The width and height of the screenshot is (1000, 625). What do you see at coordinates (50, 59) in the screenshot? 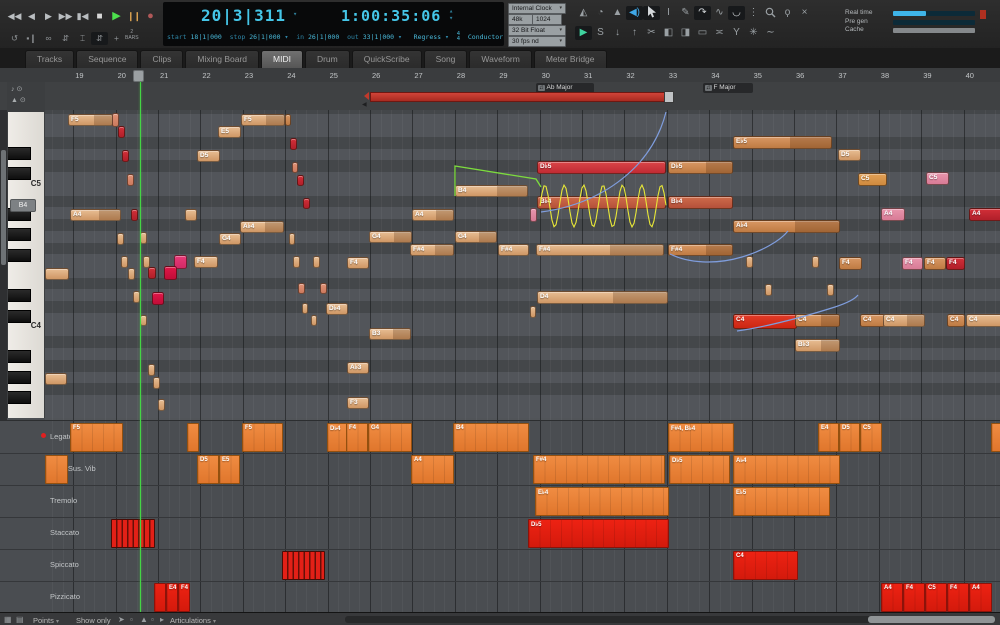
I see `tab-tracks: Tracks` at bounding box center [50, 59].